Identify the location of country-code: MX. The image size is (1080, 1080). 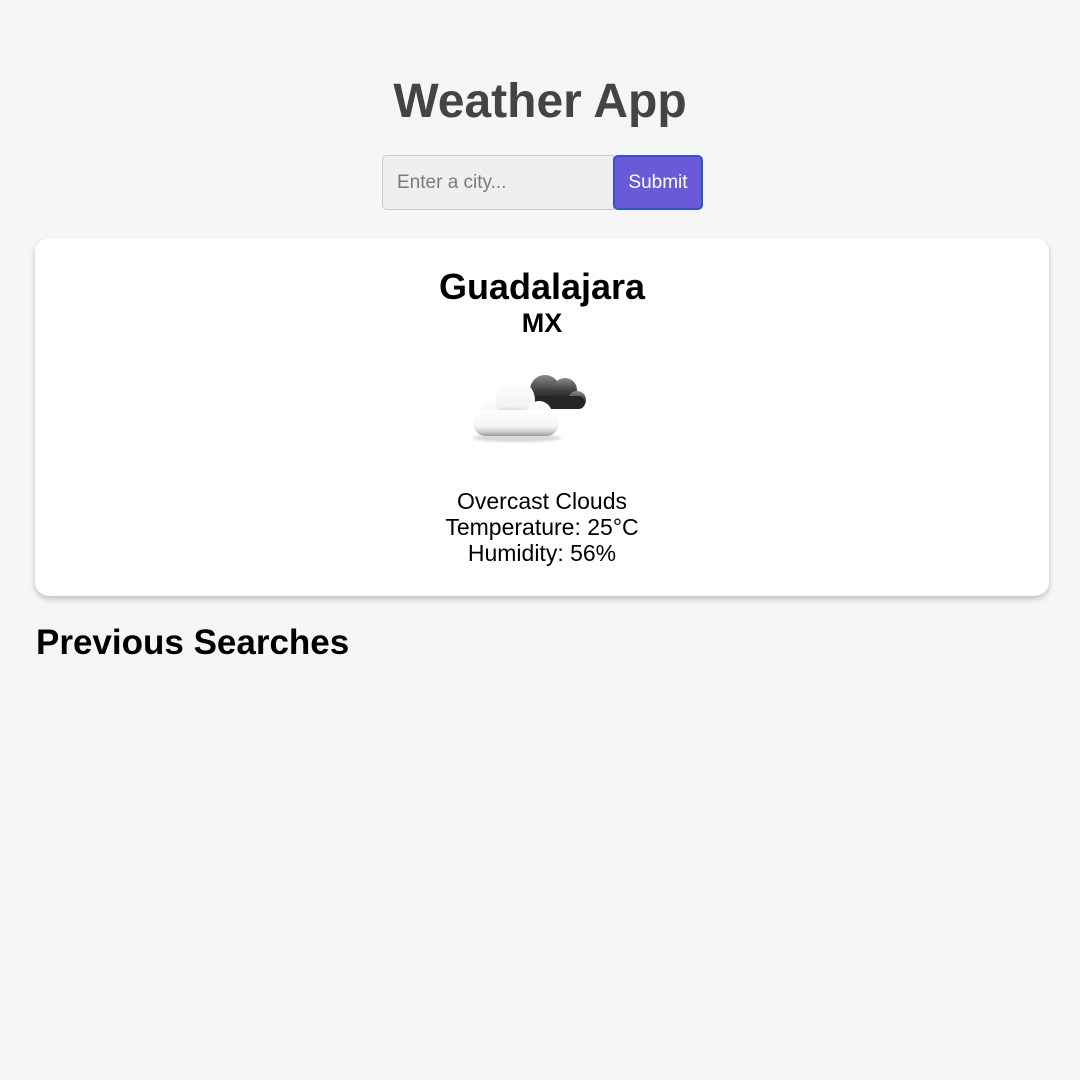
(542, 323).